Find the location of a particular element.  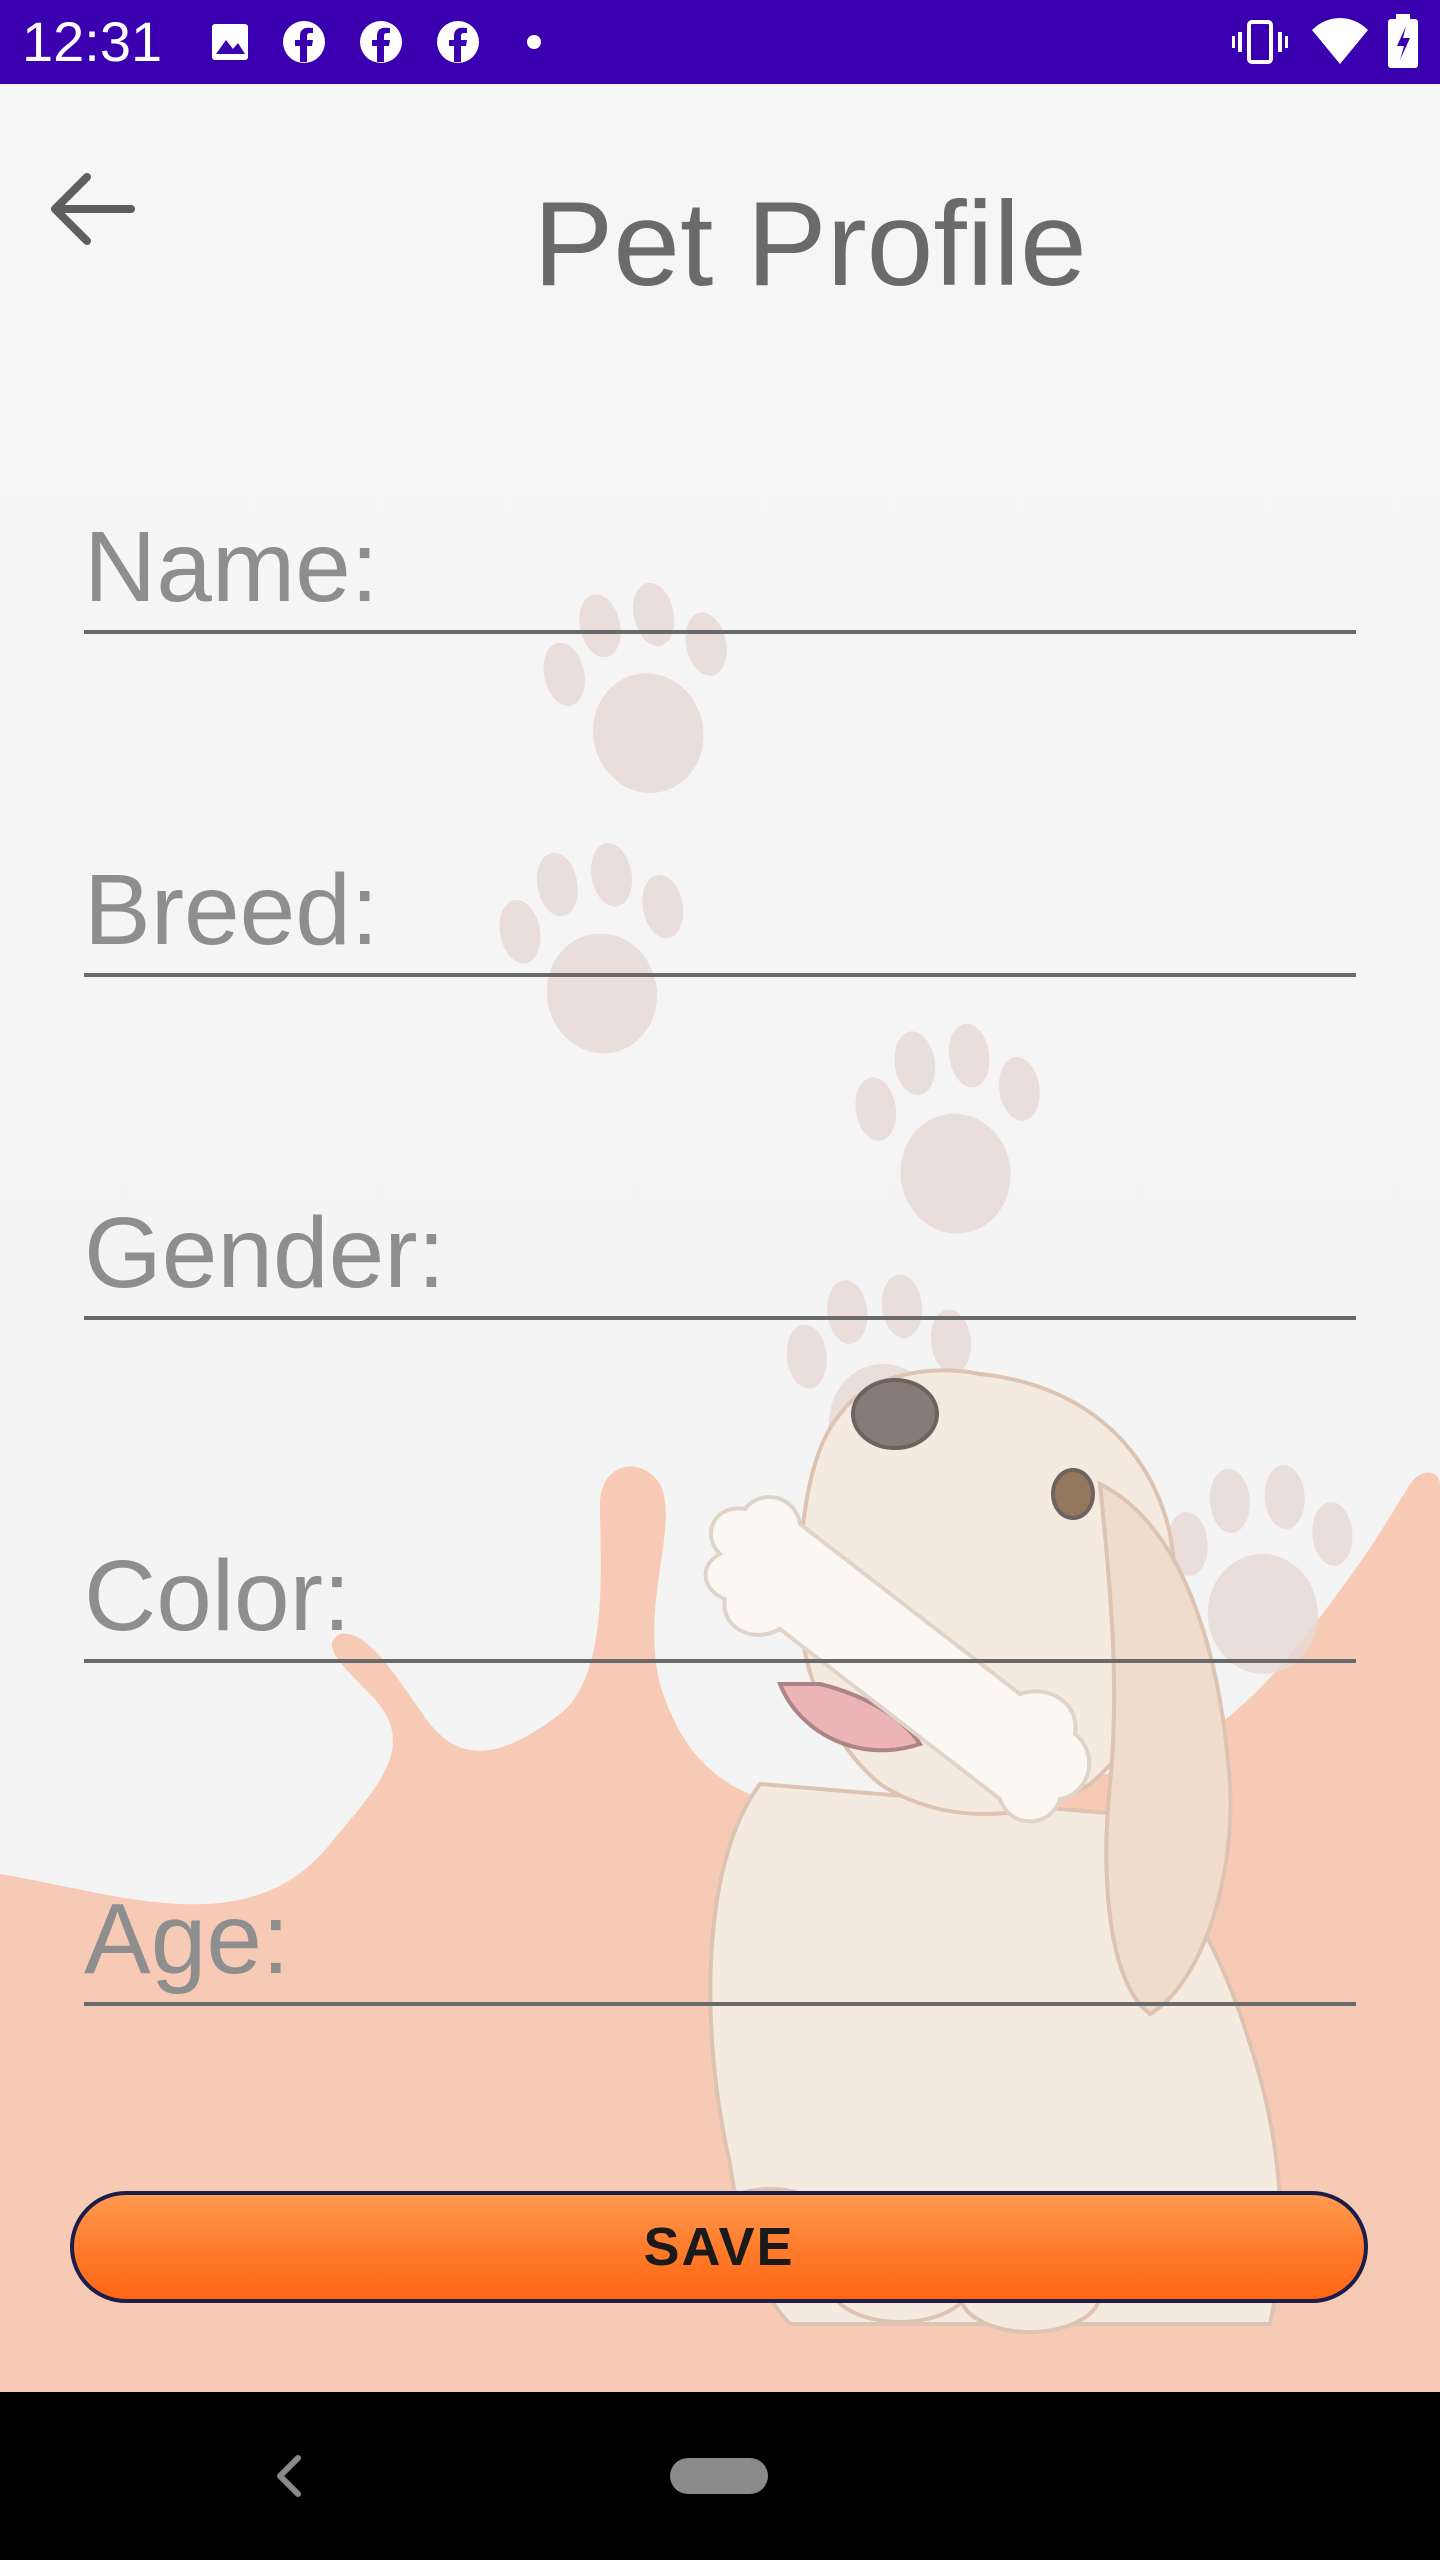

navigation-bar is located at coordinates (720, 2476).